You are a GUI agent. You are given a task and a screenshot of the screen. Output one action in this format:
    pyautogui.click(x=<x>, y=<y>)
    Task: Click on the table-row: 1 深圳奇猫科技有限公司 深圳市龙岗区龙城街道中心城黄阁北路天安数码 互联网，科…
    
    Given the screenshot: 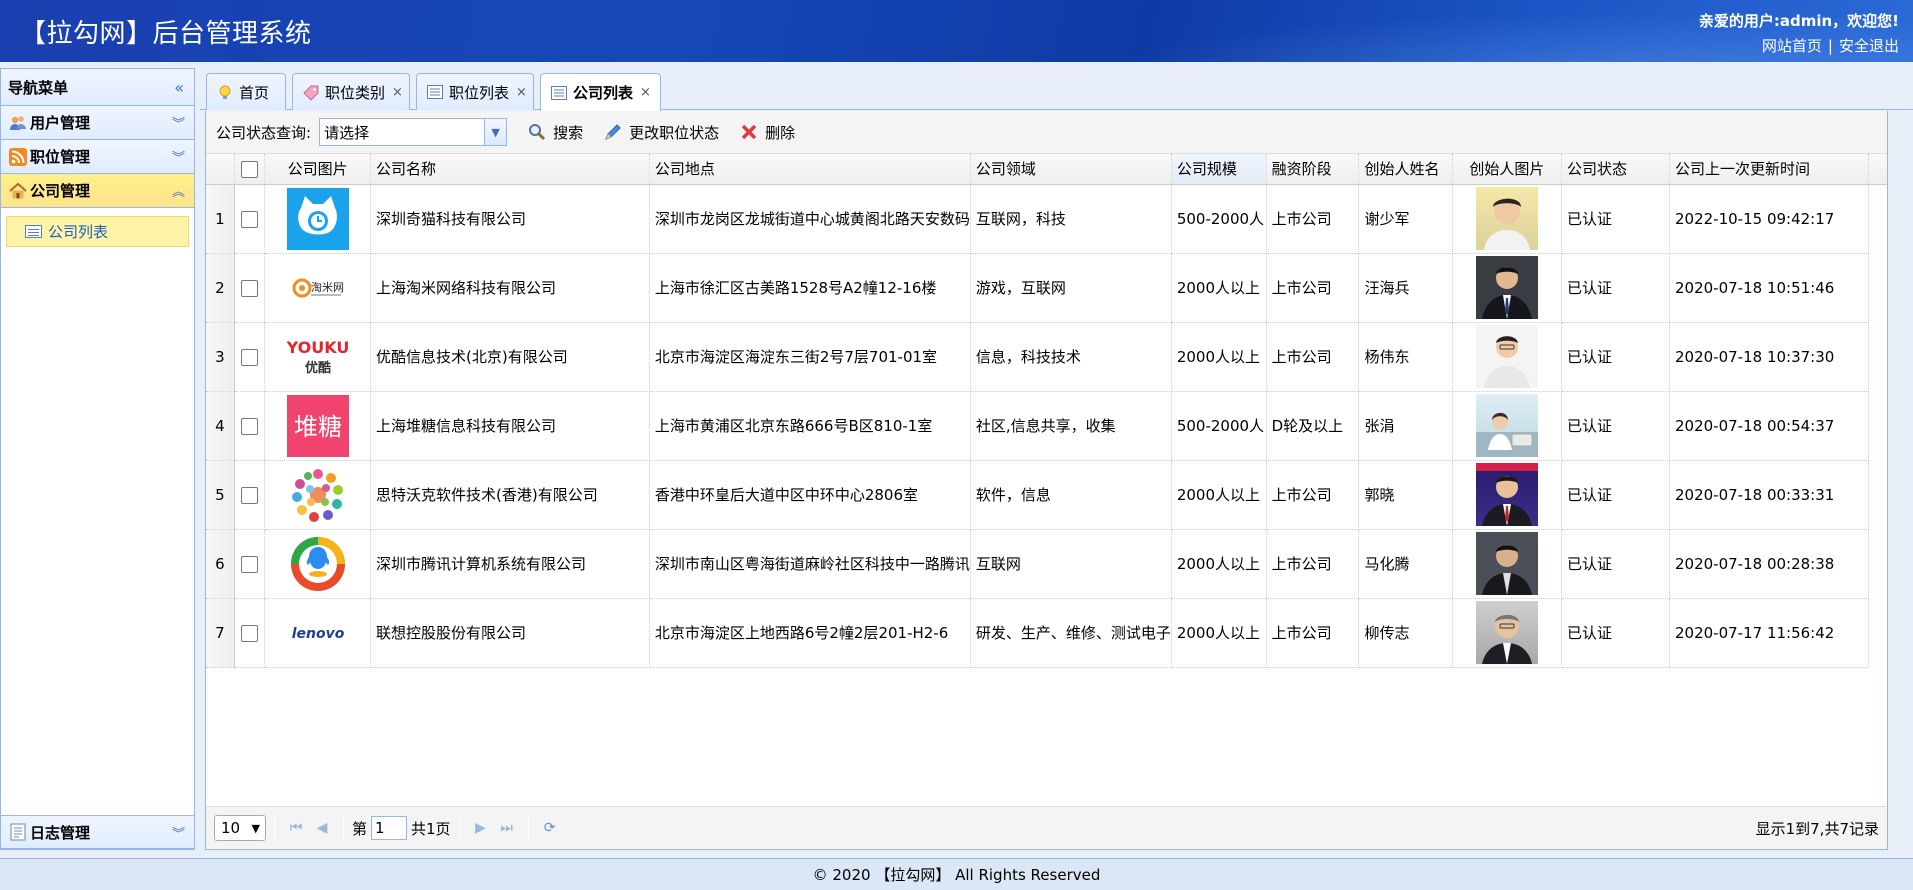 What is the action you would take?
    pyautogui.click(x=1046, y=219)
    